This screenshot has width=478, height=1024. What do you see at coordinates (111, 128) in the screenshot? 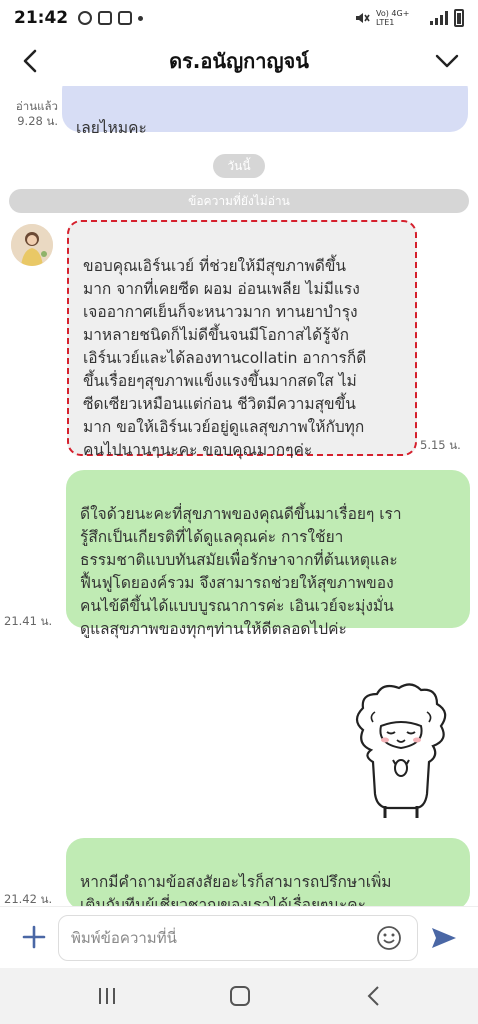
I see `previous-message-text: เลยไหมคะ` at bounding box center [111, 128].